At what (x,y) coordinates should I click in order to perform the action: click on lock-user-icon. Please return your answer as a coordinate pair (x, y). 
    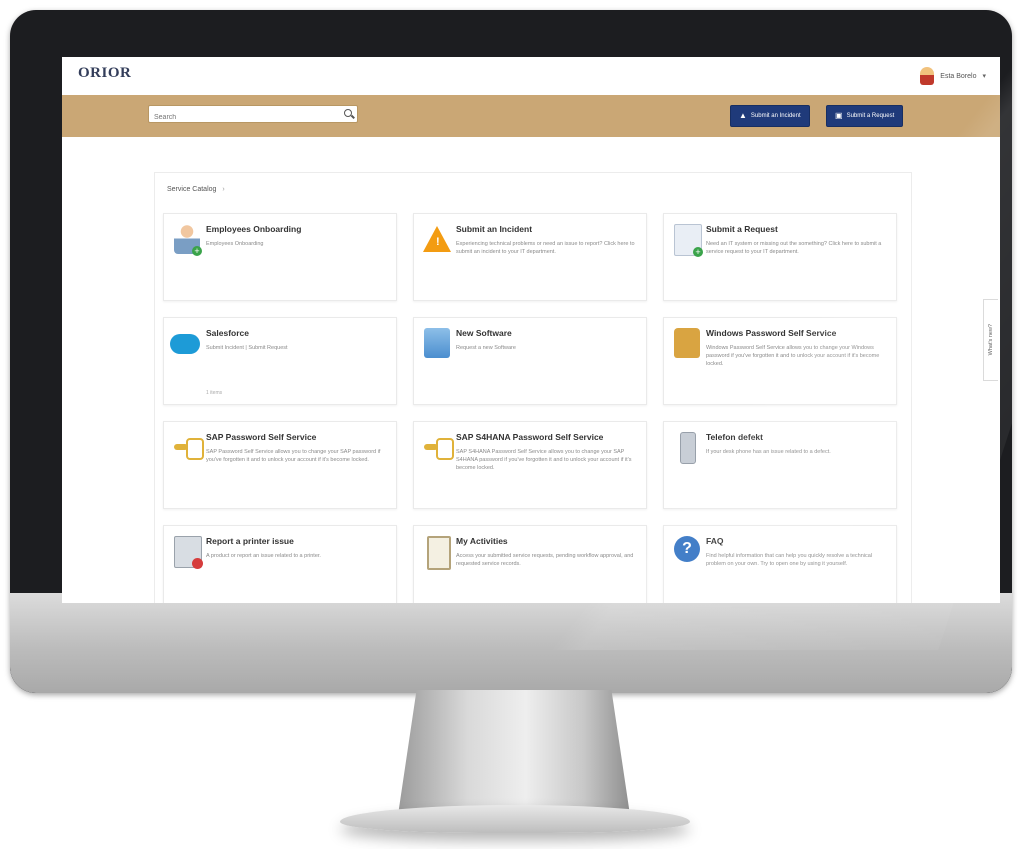
    Looking at the image, I should click on (687, 343).